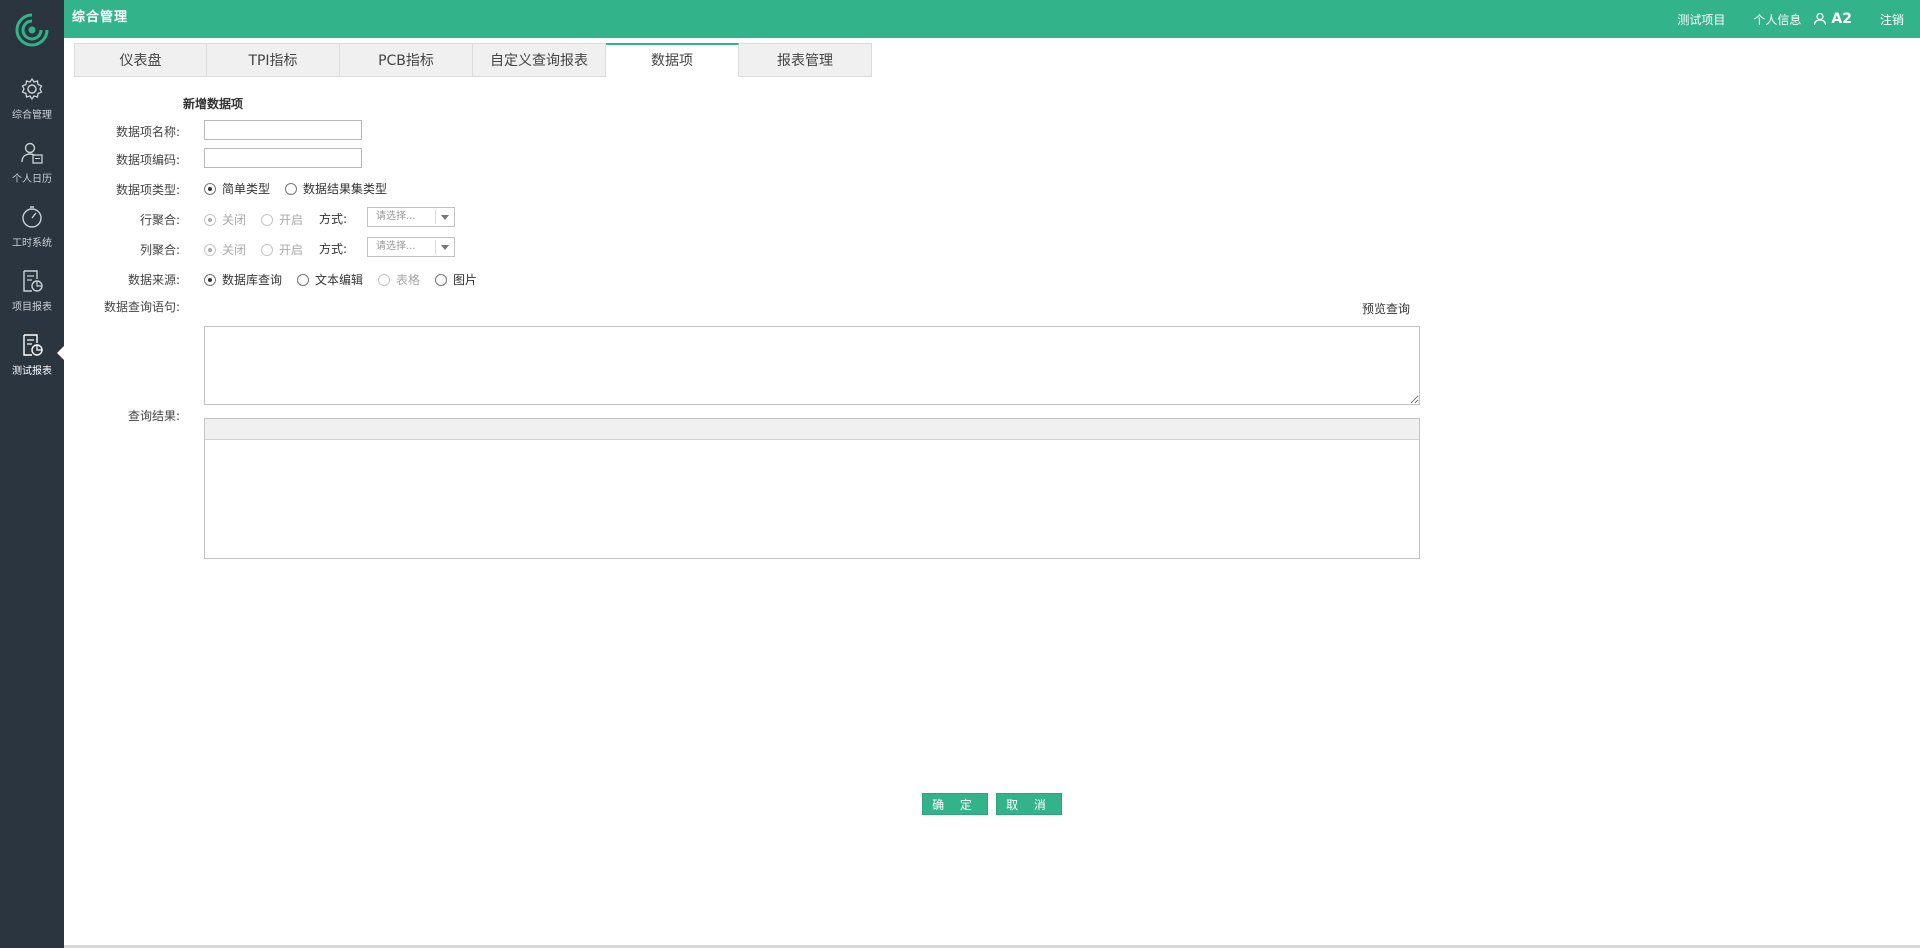 This screenshot has height=948, width=1920. I want to click on radio-label: 文本编辑, so click(339, 280).